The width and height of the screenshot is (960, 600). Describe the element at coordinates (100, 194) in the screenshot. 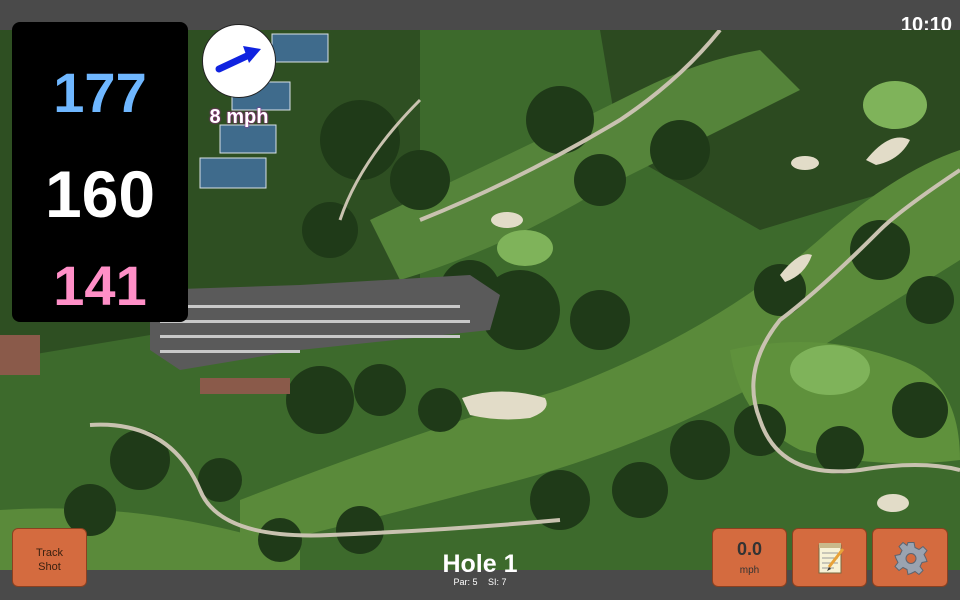

I see `middle-distance: 160` at that location.